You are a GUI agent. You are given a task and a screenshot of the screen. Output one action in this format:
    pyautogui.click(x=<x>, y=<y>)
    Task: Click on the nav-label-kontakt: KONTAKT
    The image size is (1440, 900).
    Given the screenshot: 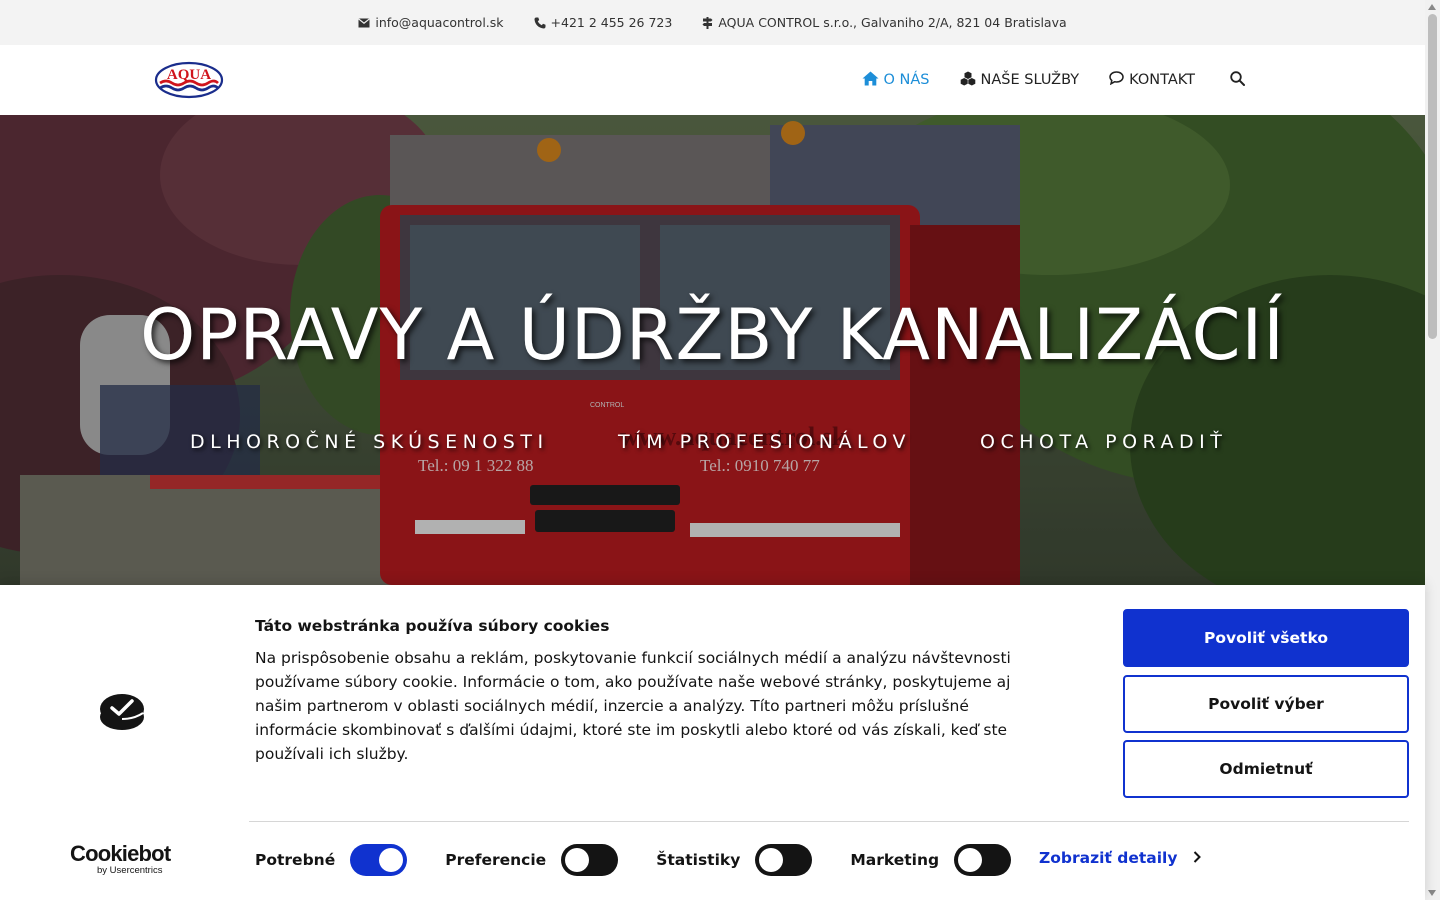 What is the action you would take?
    pyautogui.click(x=1162, y=80)
    